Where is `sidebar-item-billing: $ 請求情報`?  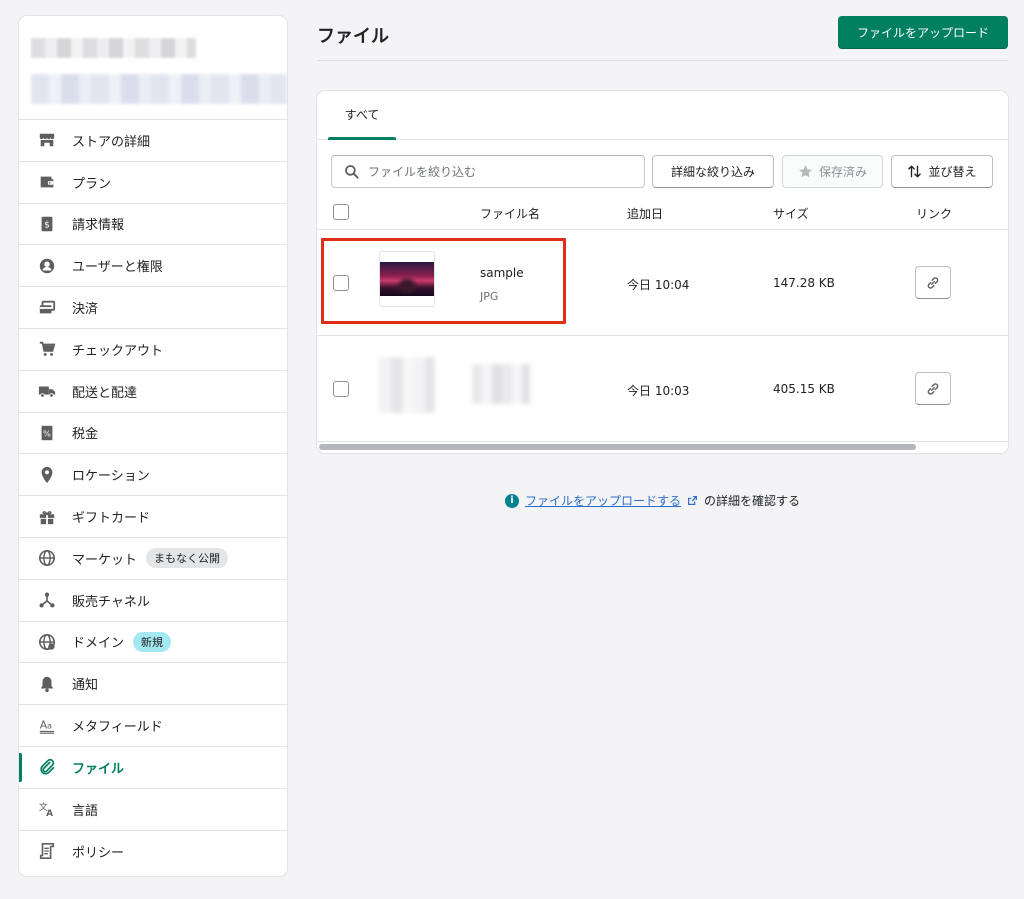 sidebar-item-billing: $ 請求情報 is located at coordinates (153, 225).